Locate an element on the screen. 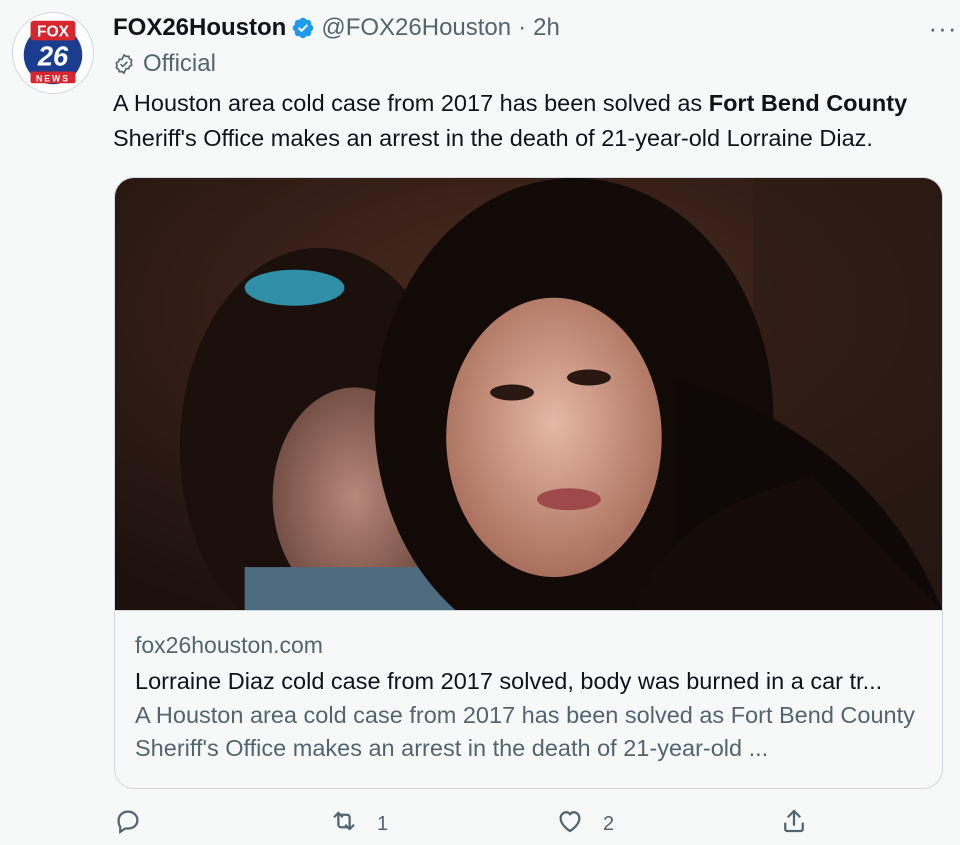  card-domain: fox26houston.com is located at coordinates (229, 645).